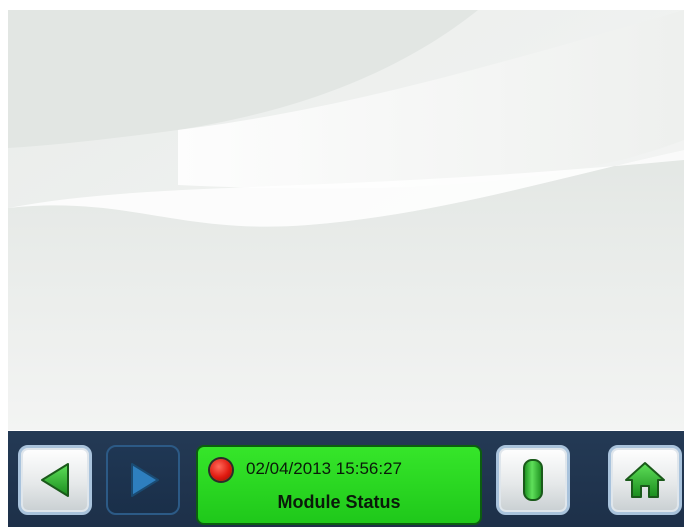  What do you see at coordinates (221, 470) in the screenshot?
I see `status-led-icon` at bounding box center [221, 470].